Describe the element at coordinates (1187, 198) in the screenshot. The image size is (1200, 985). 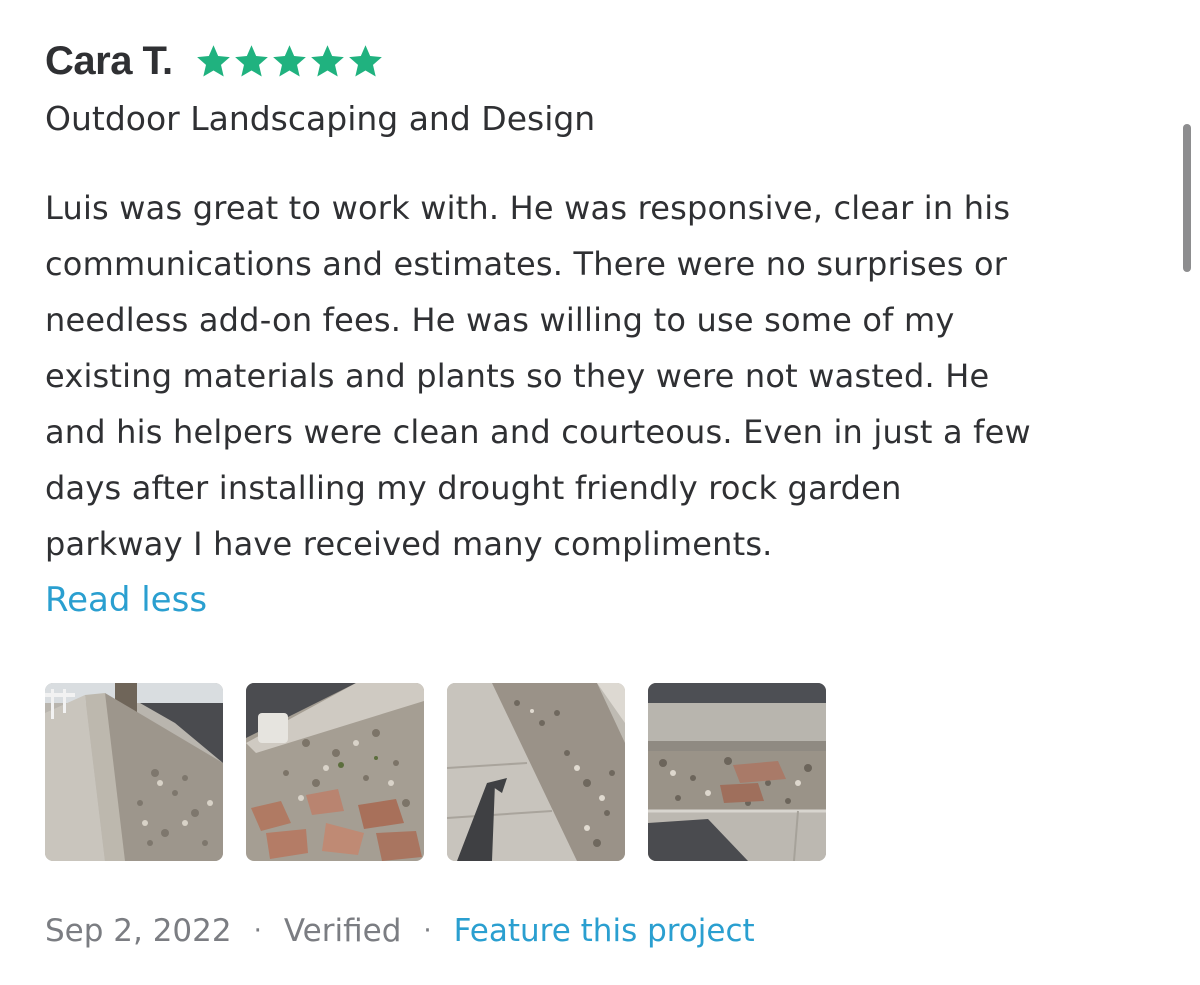
I see `scrollbar` at that location.